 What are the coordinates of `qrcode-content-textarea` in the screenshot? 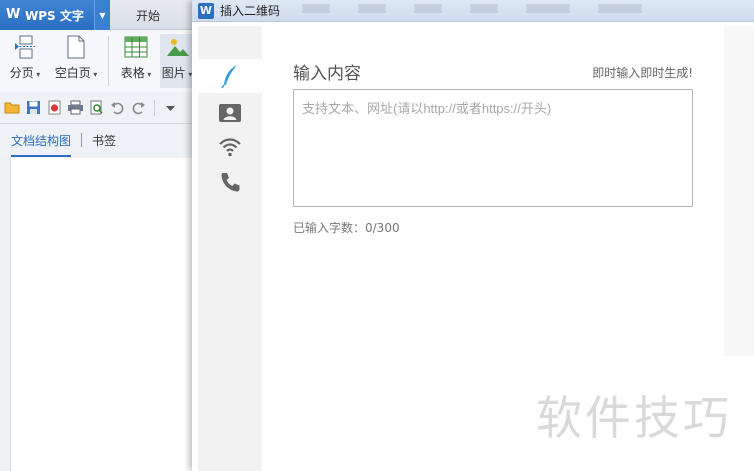 It's located at (493, 148).